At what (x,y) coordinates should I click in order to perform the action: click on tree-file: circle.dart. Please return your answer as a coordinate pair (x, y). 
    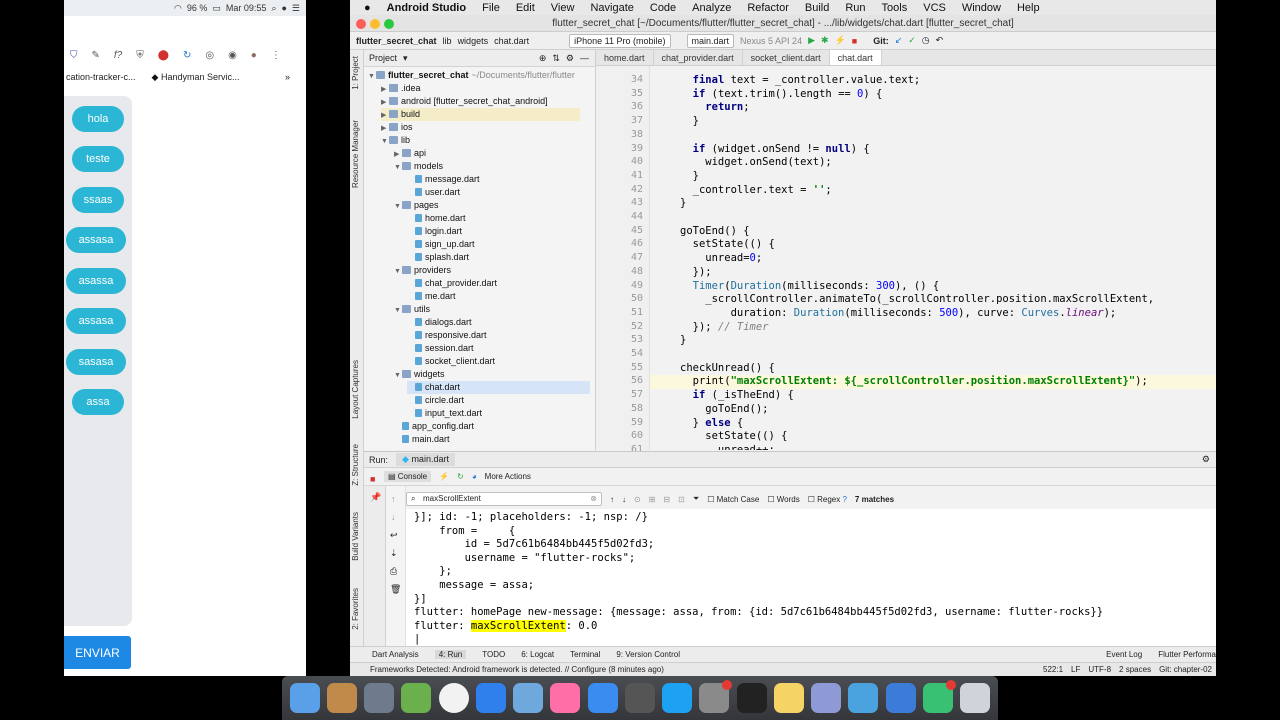
    Looking at the image, I should click on (435, 400).